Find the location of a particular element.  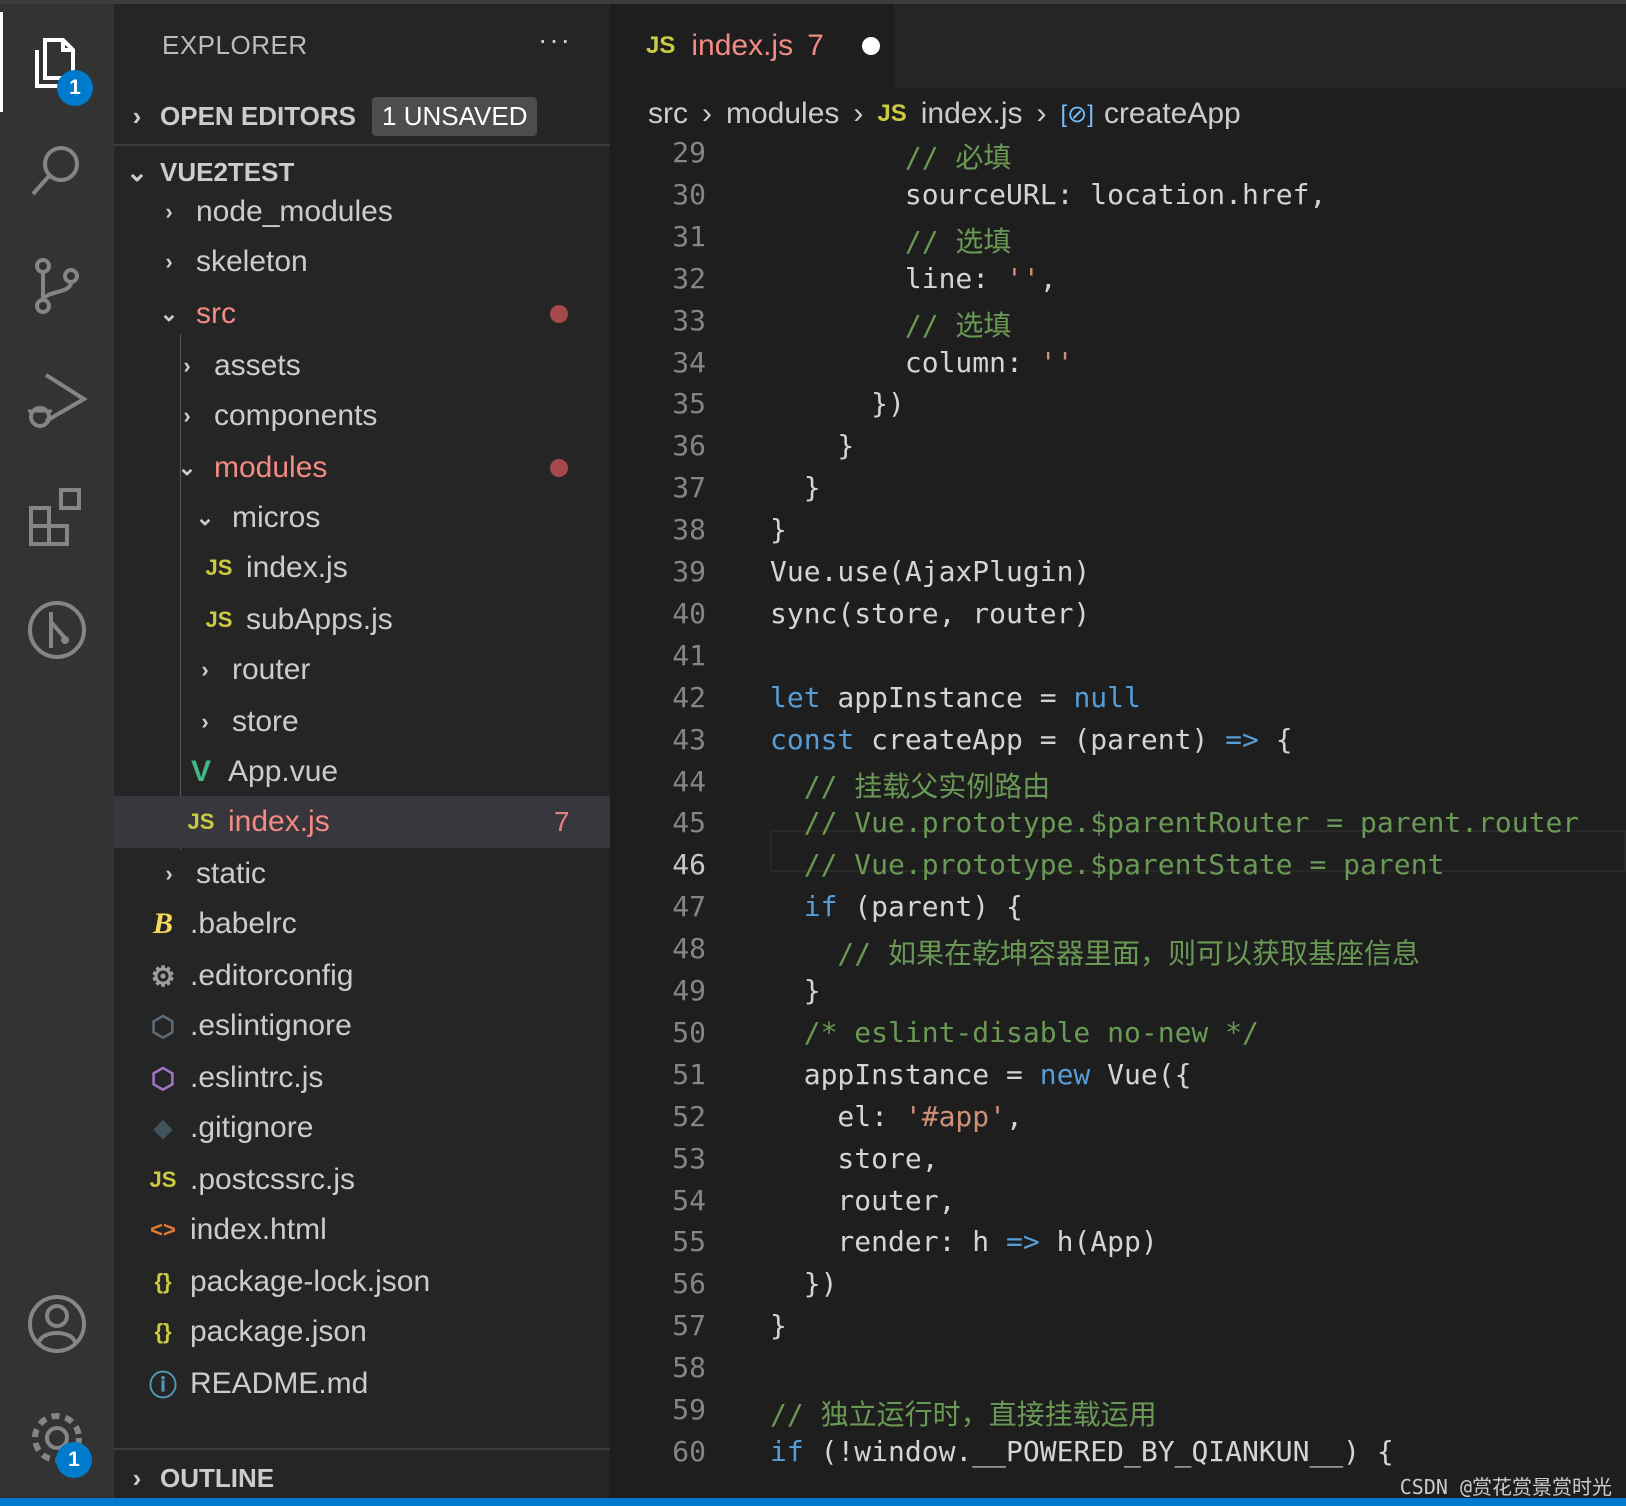

tree-item-label: micros is located at coordinates (276, 517).